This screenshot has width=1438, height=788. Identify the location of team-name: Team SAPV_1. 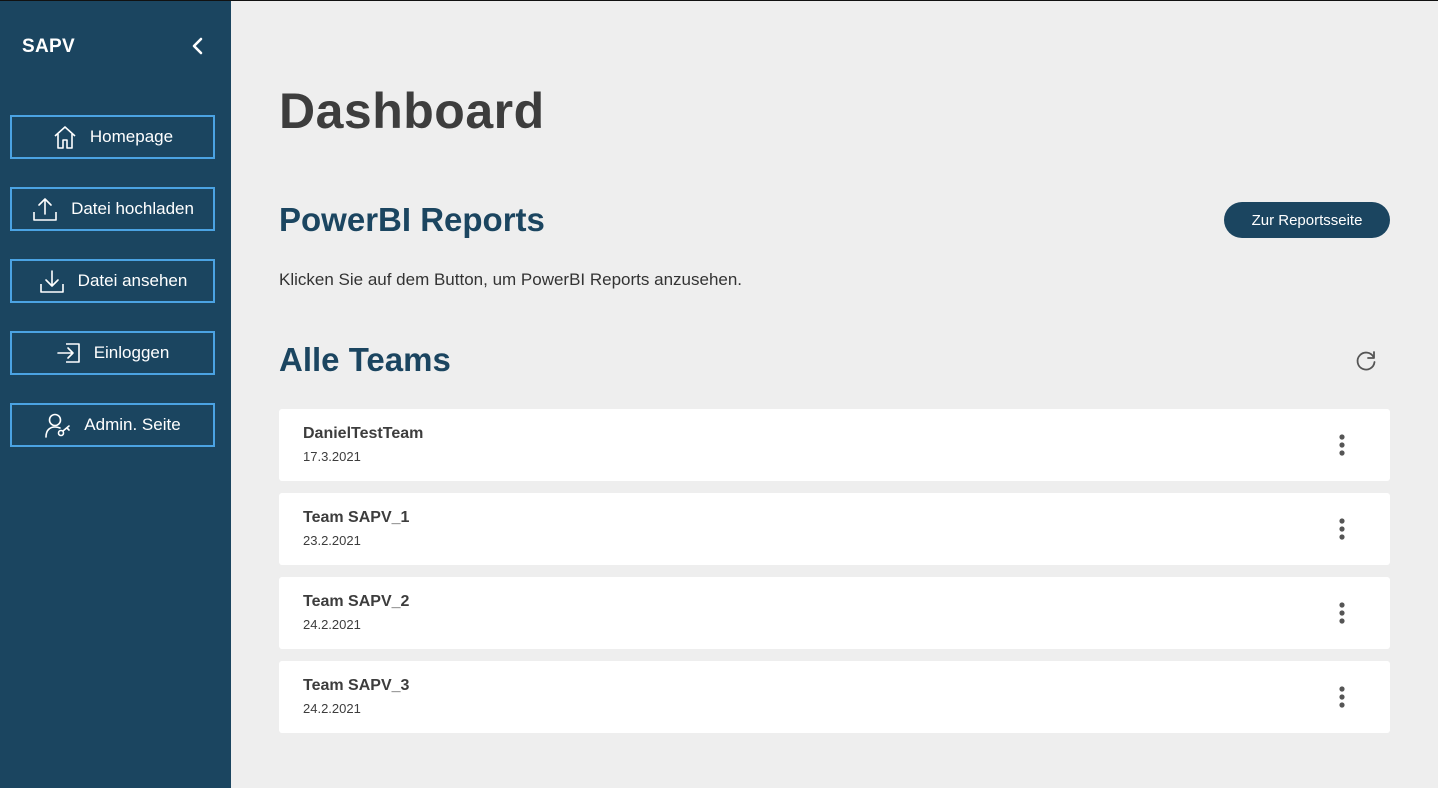
(356, 517).